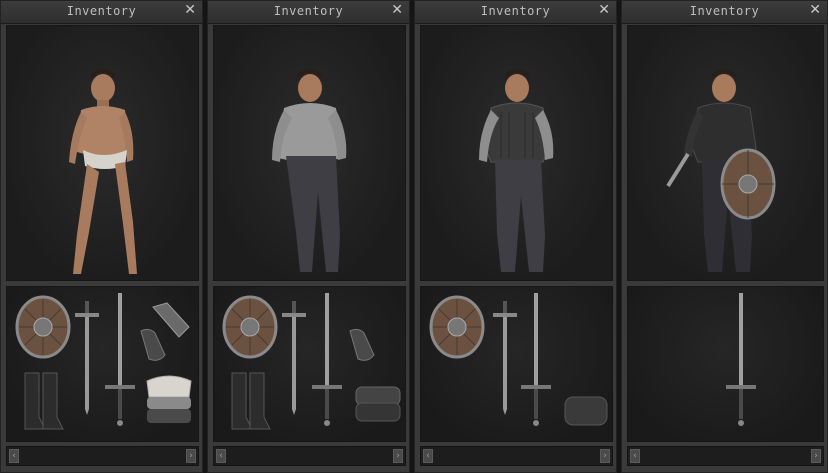  I want to click on vest-icon, so click(586, 411).